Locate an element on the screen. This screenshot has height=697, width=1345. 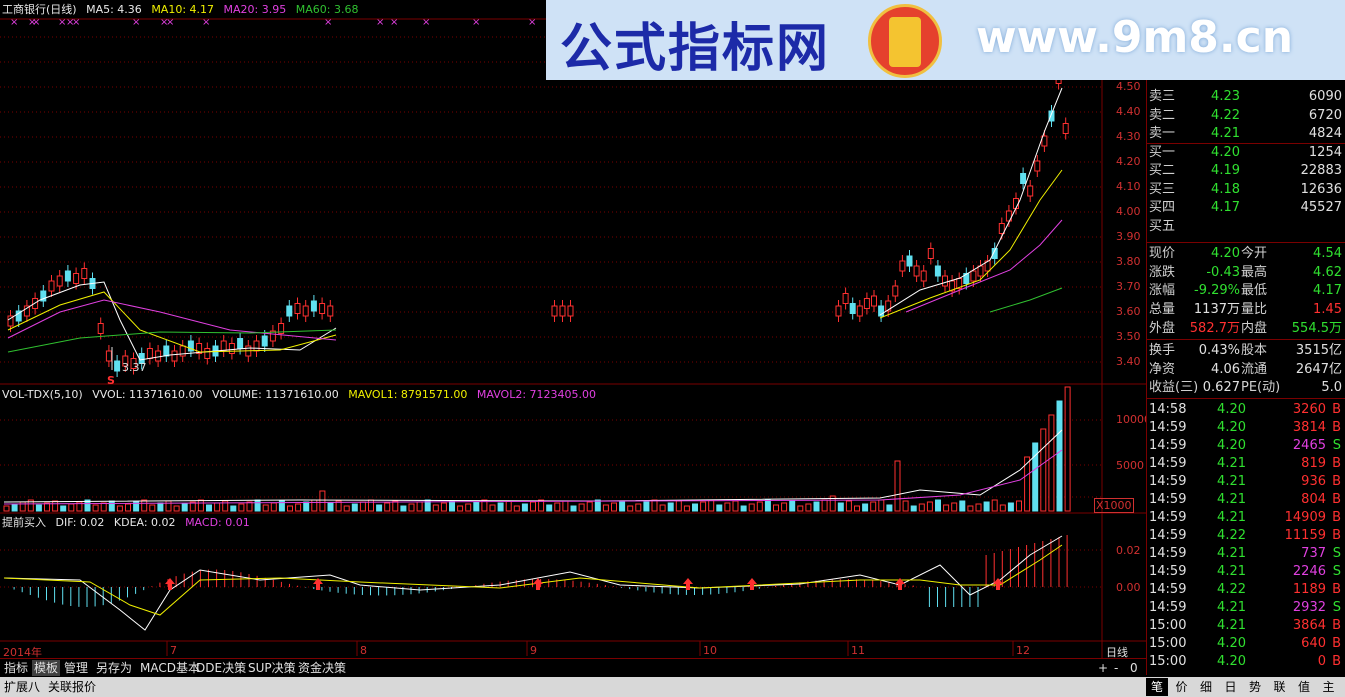
stat-label: 涨跌 is located at coordinates (1162, 272).